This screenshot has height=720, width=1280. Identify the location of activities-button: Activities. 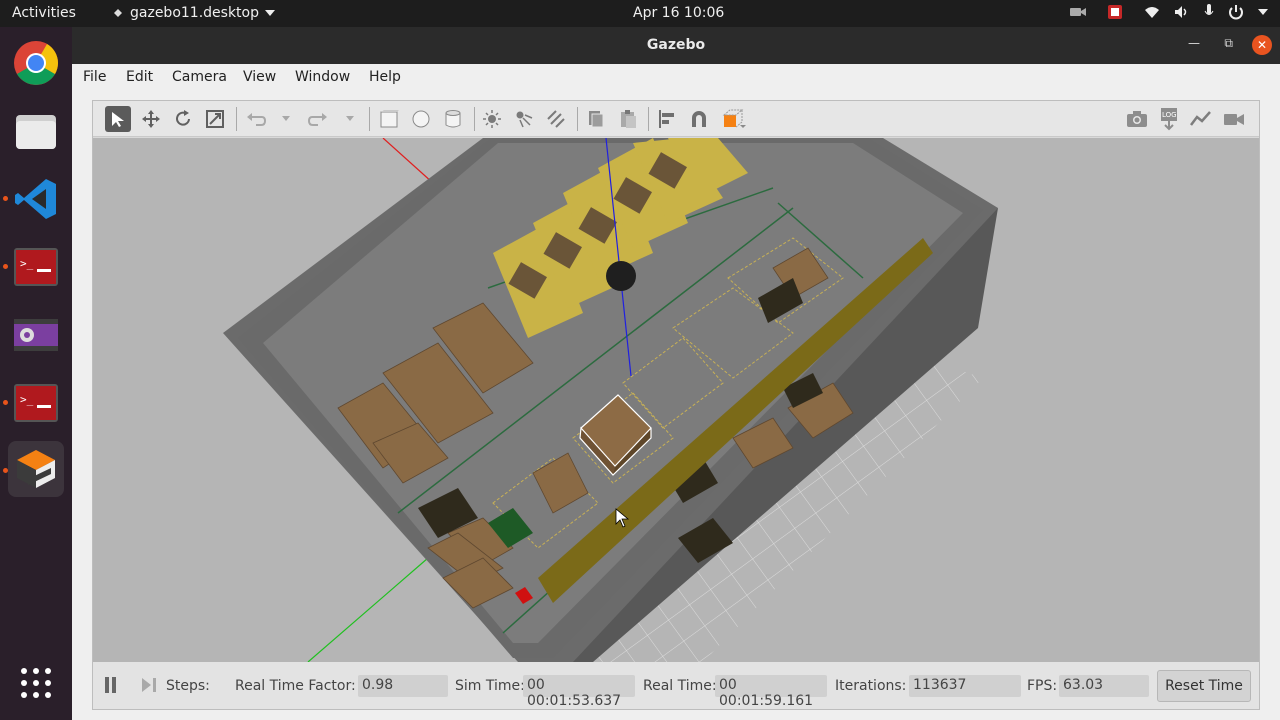
(44, 13).